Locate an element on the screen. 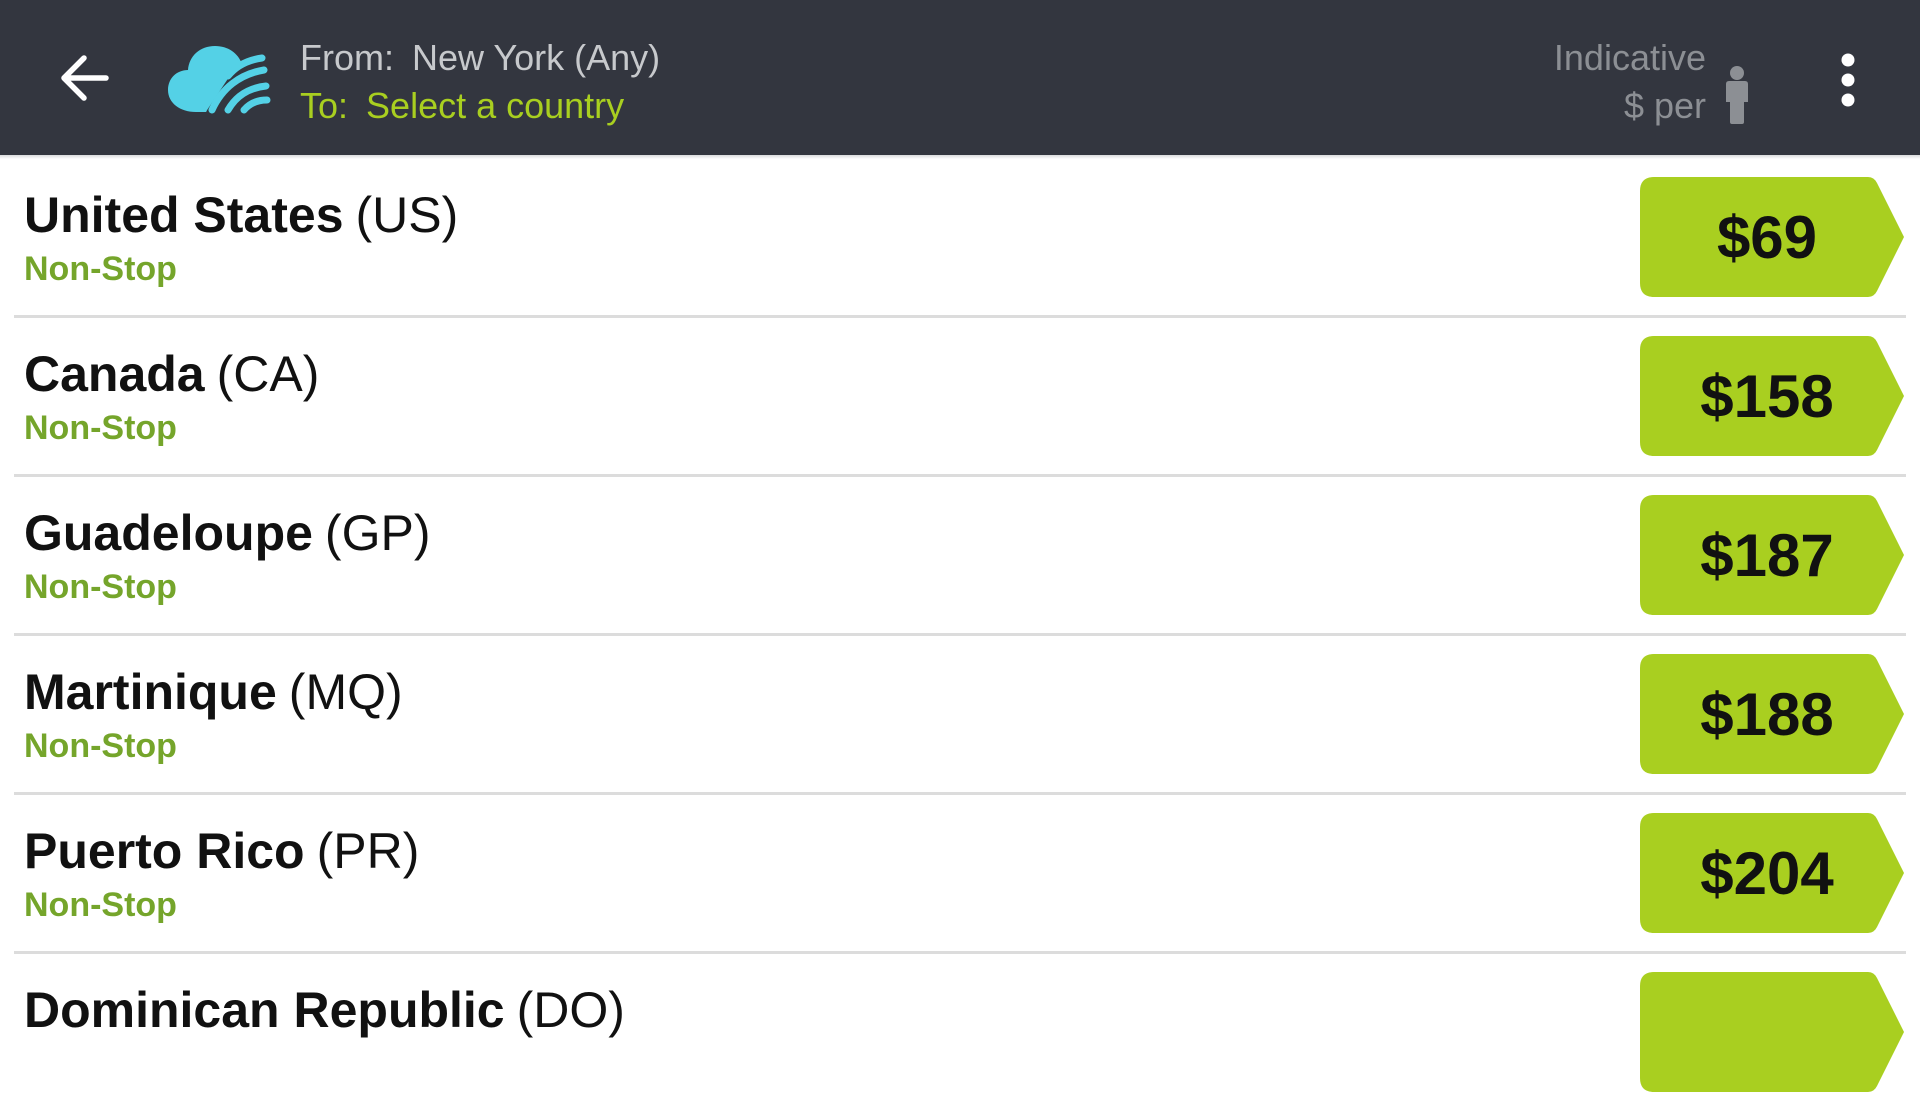  country-name: United States is located at coordinates (184, 215).